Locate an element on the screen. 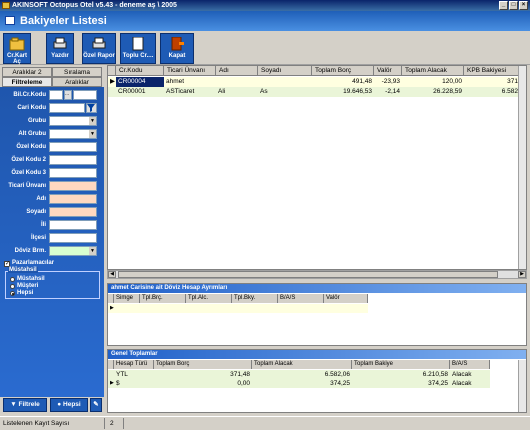 The height and width of the screenshot is (430, 530). totals-panel-title: Genel Toplamlar is located at coordinates (317, 354).